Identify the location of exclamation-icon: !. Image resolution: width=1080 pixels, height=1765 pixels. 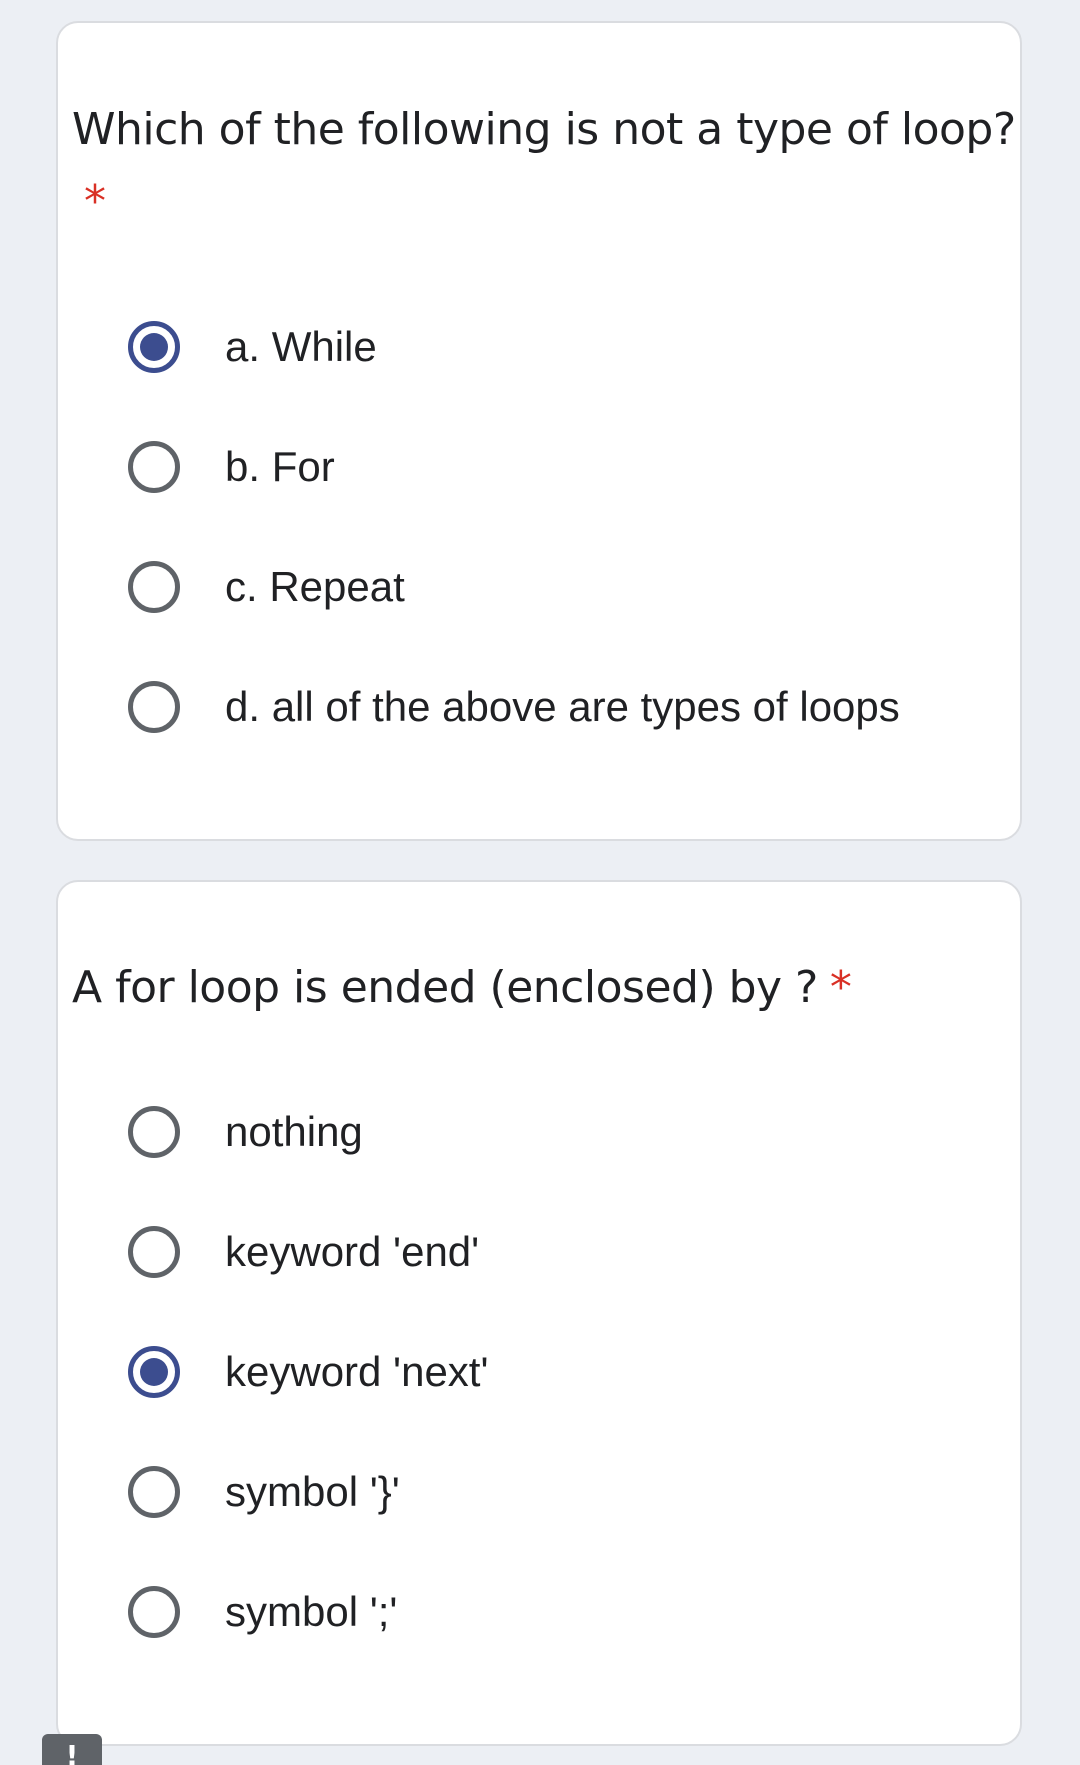
(72, 1752).